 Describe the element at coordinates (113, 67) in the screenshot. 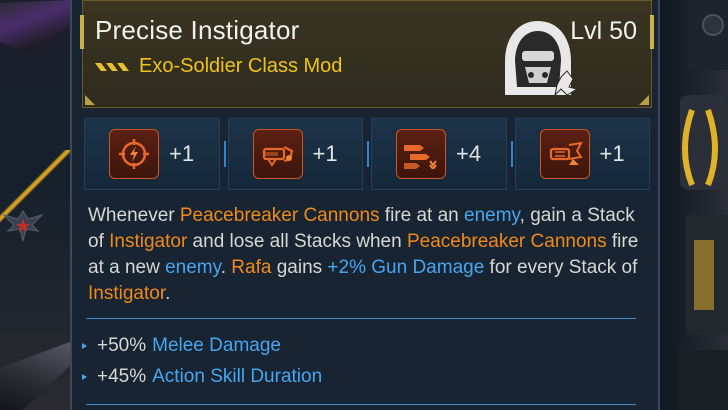

I see `triple-chevron-icon` at that location.